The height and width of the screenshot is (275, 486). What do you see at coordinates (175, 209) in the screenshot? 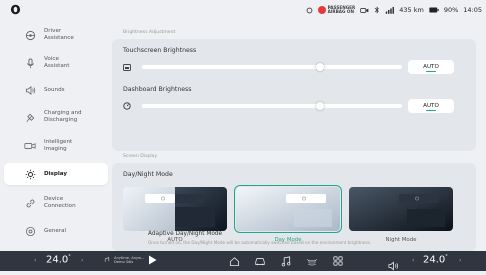
I see `mode-option-auto` at bounding box center [175, 209].